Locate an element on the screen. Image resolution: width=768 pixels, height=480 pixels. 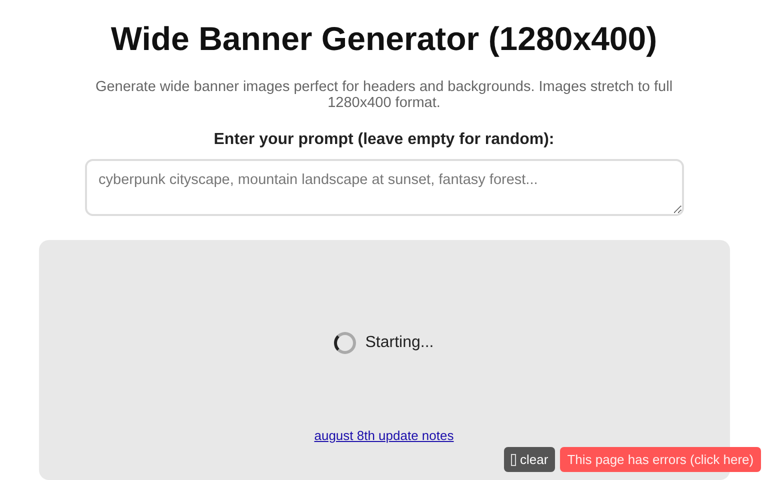
clear-button: clear is located at coordinates (530, 459).